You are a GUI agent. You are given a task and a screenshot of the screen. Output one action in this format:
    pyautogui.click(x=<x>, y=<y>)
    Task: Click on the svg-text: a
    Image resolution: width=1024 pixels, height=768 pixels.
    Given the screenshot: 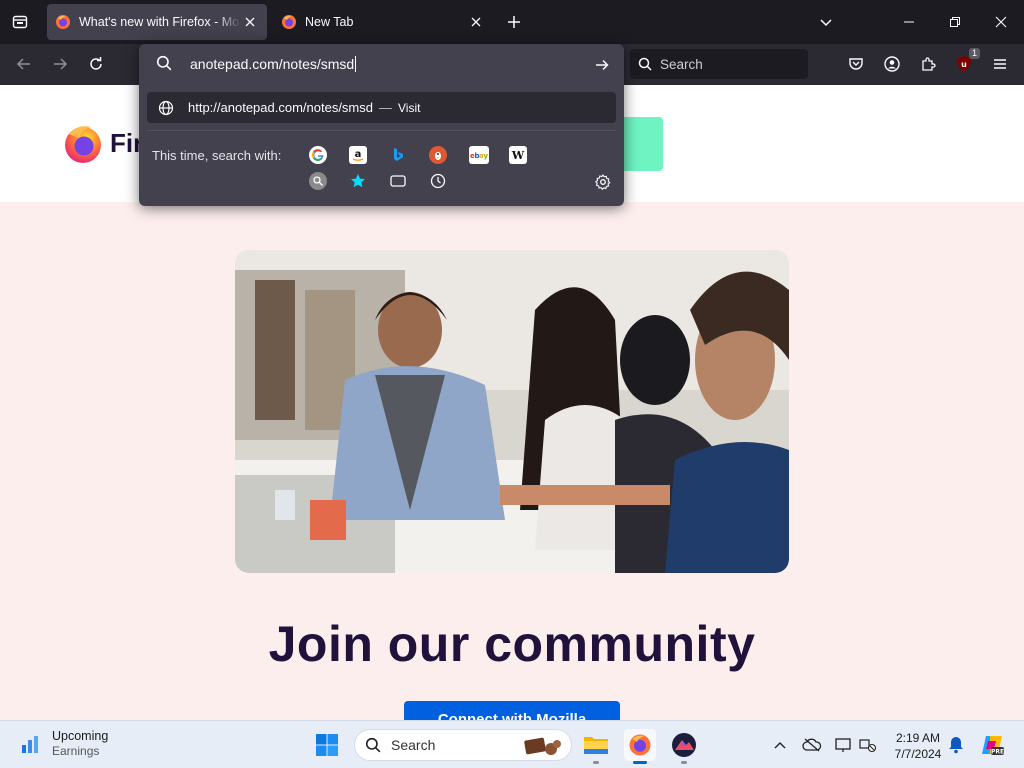 What is the action you would take?
    pyautogui.click(x=358, y=154)
    